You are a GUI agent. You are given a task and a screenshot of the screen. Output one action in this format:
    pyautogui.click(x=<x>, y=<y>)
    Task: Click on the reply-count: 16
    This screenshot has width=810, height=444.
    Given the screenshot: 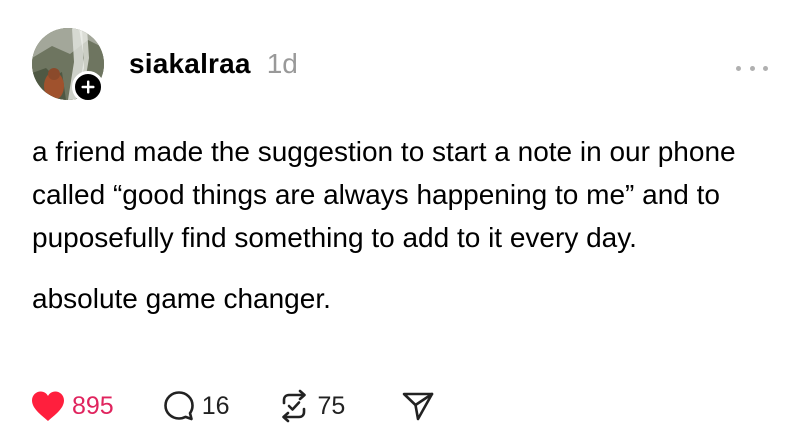 What is the action you would take?
    pyautogui.click(x=215, y=405)
    